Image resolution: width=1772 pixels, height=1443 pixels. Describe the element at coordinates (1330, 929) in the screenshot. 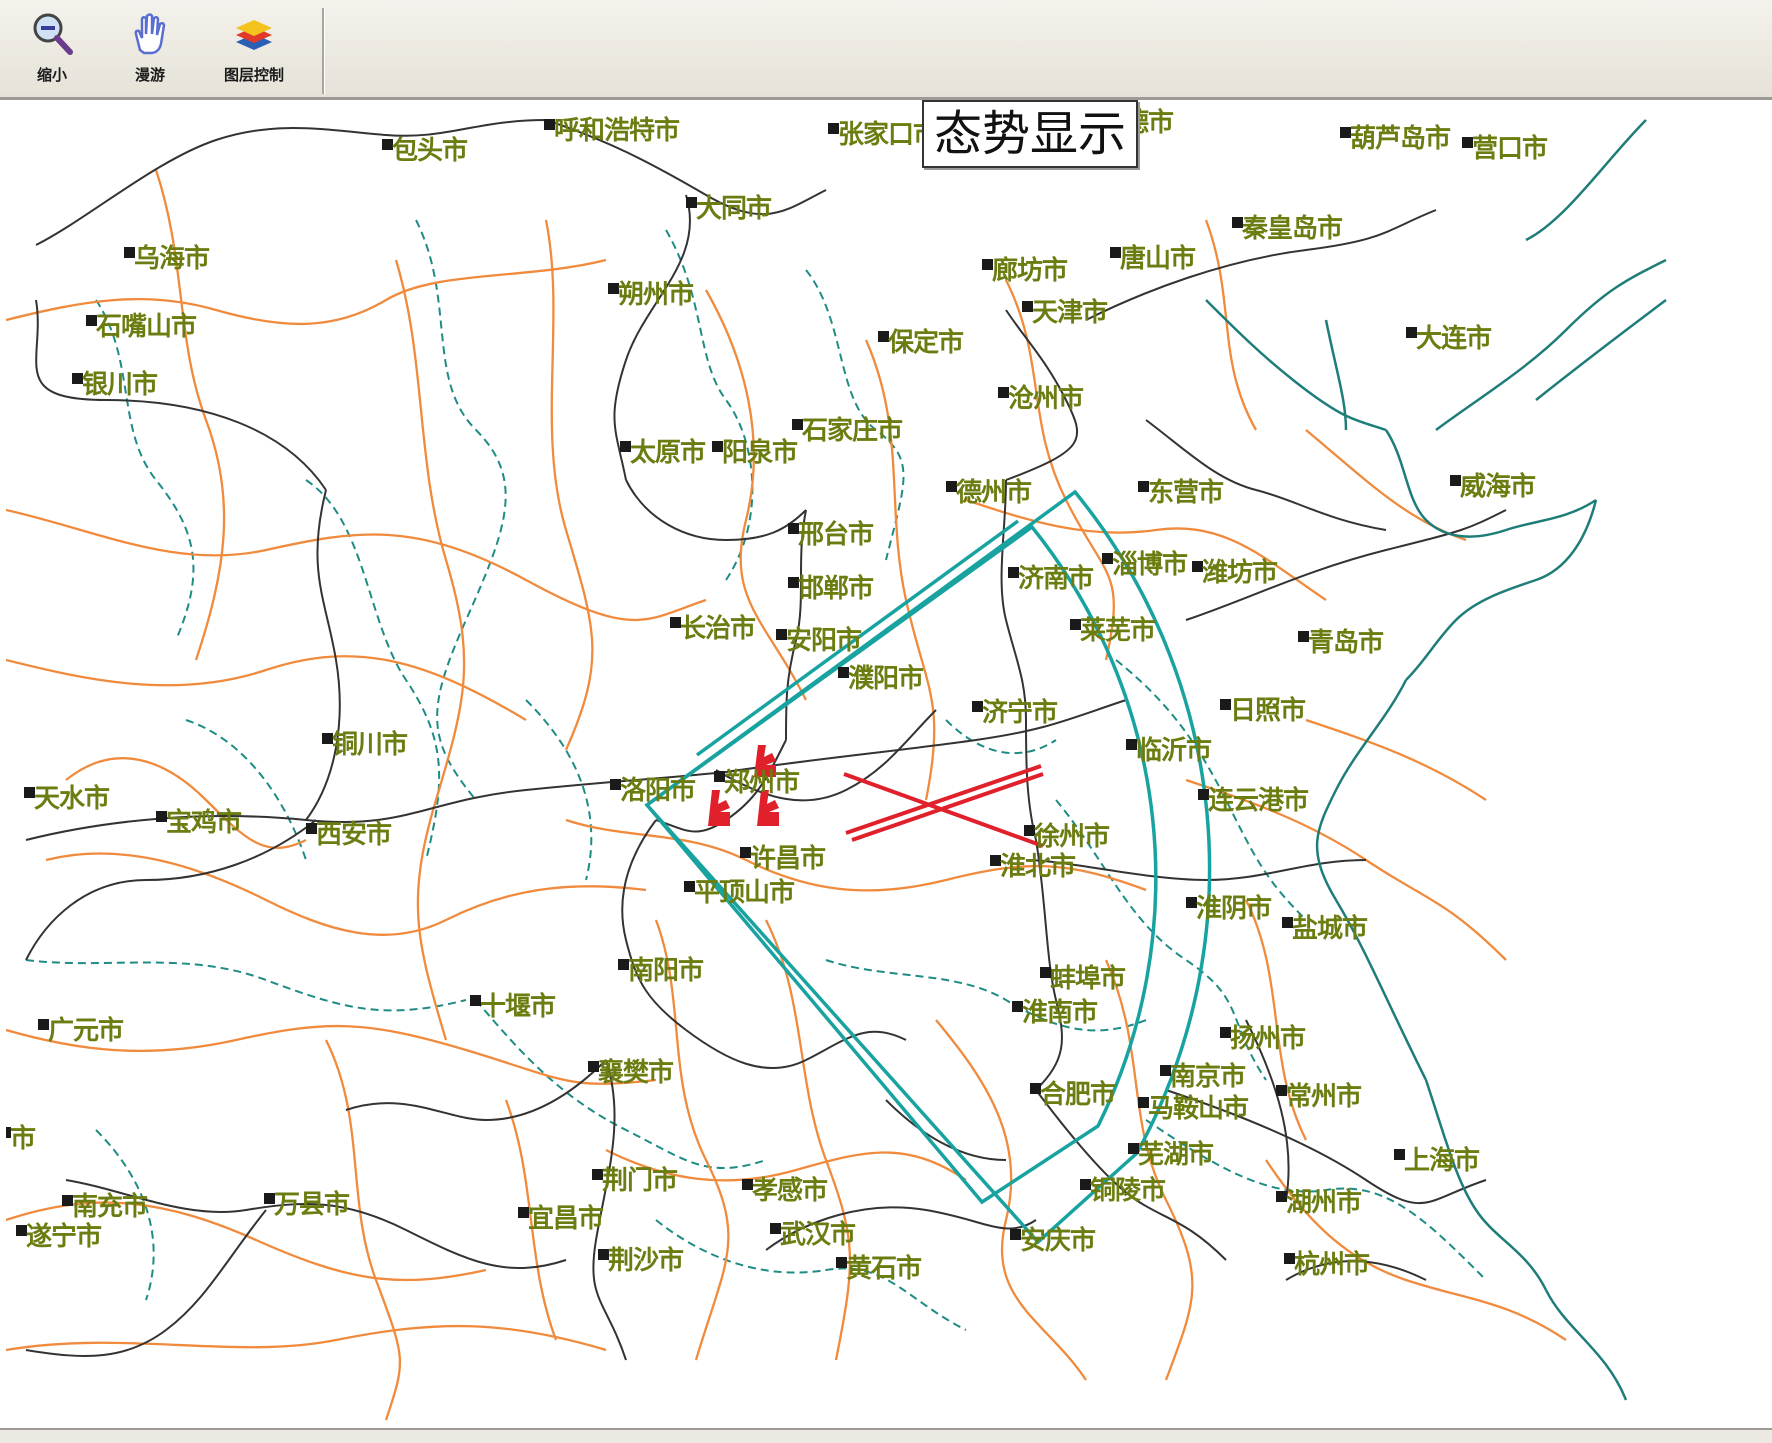

I see `city-name: 盐城市` at that location.